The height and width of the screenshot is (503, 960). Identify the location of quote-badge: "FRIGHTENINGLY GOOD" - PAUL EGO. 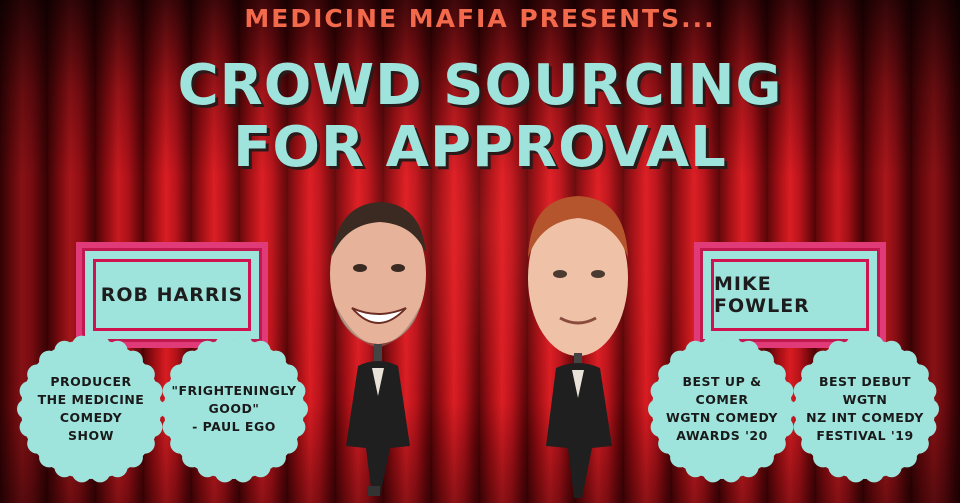
(234, 409).